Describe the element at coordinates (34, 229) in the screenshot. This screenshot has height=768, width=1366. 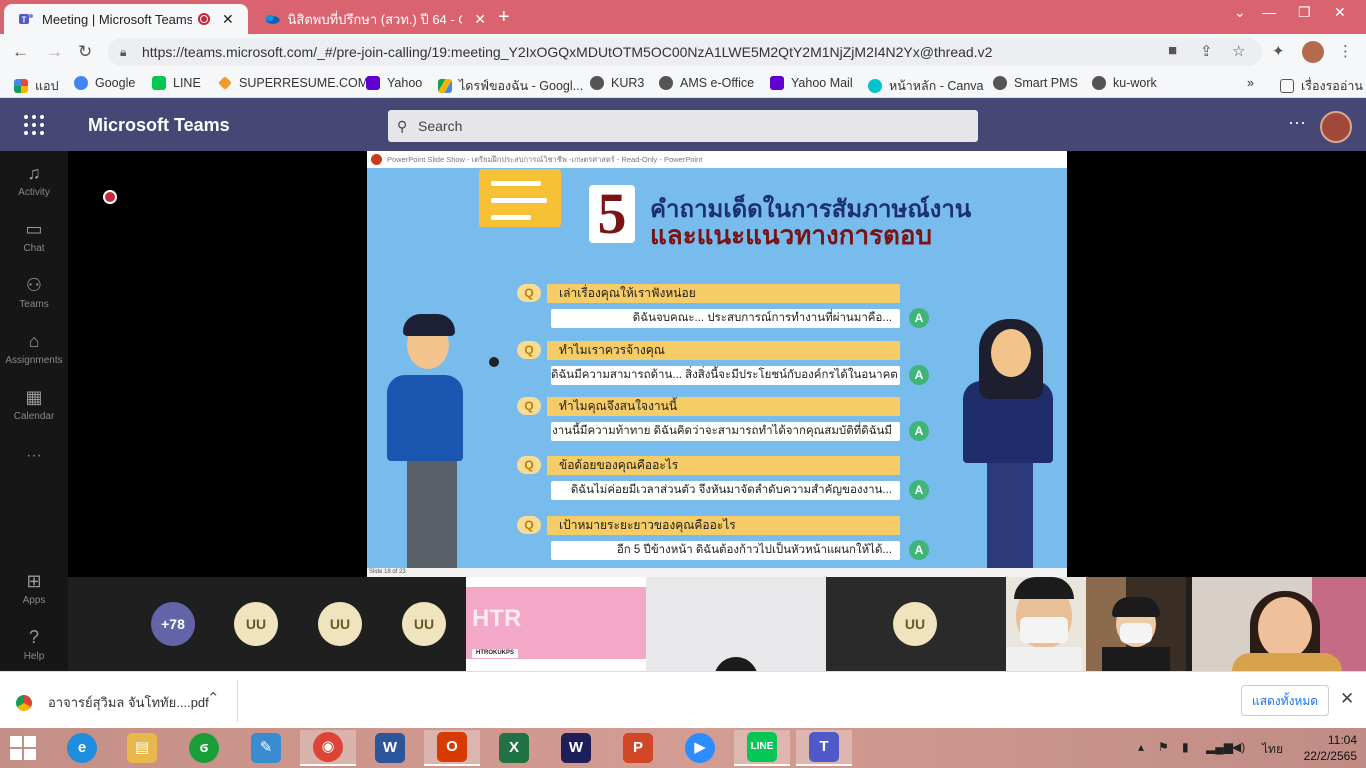
I see `chat-icon: ▭` at that location.